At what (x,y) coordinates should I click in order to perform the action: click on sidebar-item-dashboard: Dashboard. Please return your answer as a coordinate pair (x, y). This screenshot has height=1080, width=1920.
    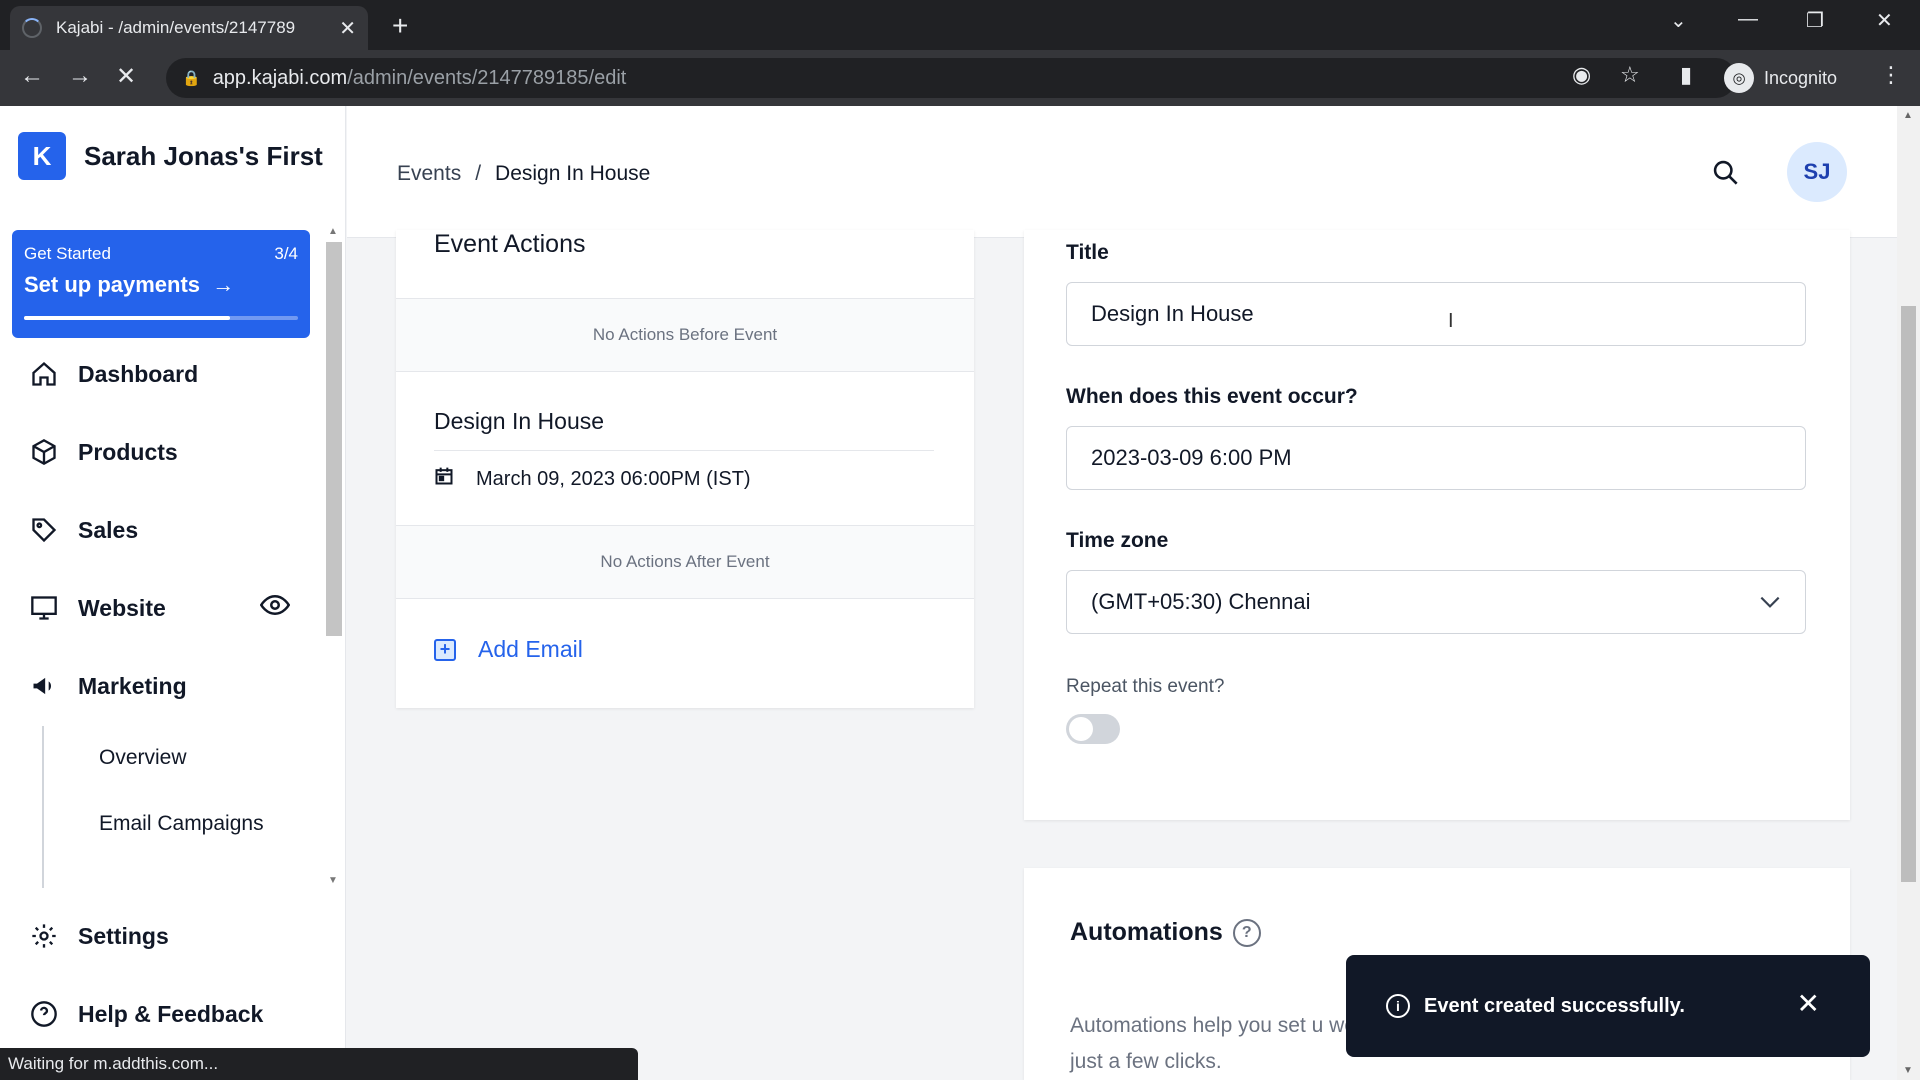
    Looking at the image, I should click on (113, 374).